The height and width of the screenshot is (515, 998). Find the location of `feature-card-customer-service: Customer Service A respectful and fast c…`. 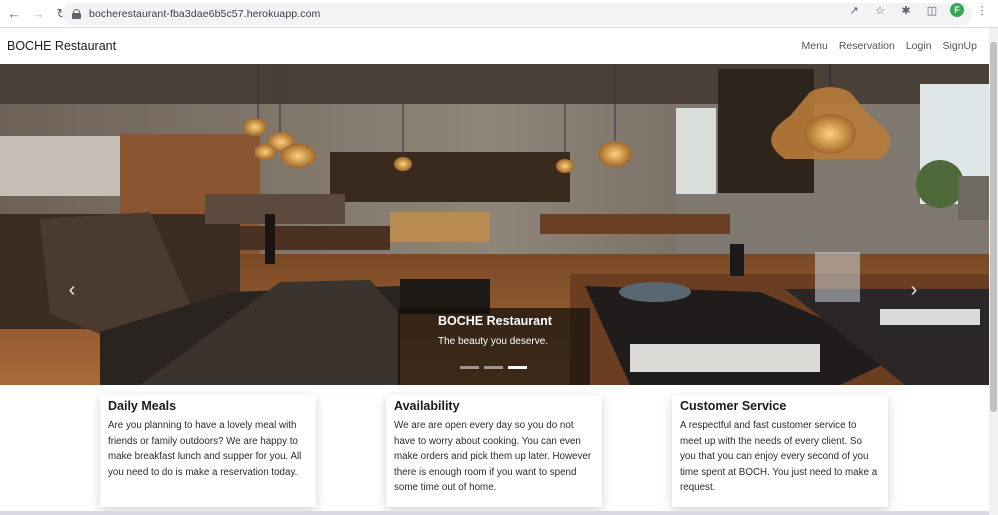

feature-card-customer-service: Customer Service A respectful and fast c… is located at coordinates (780, 451).